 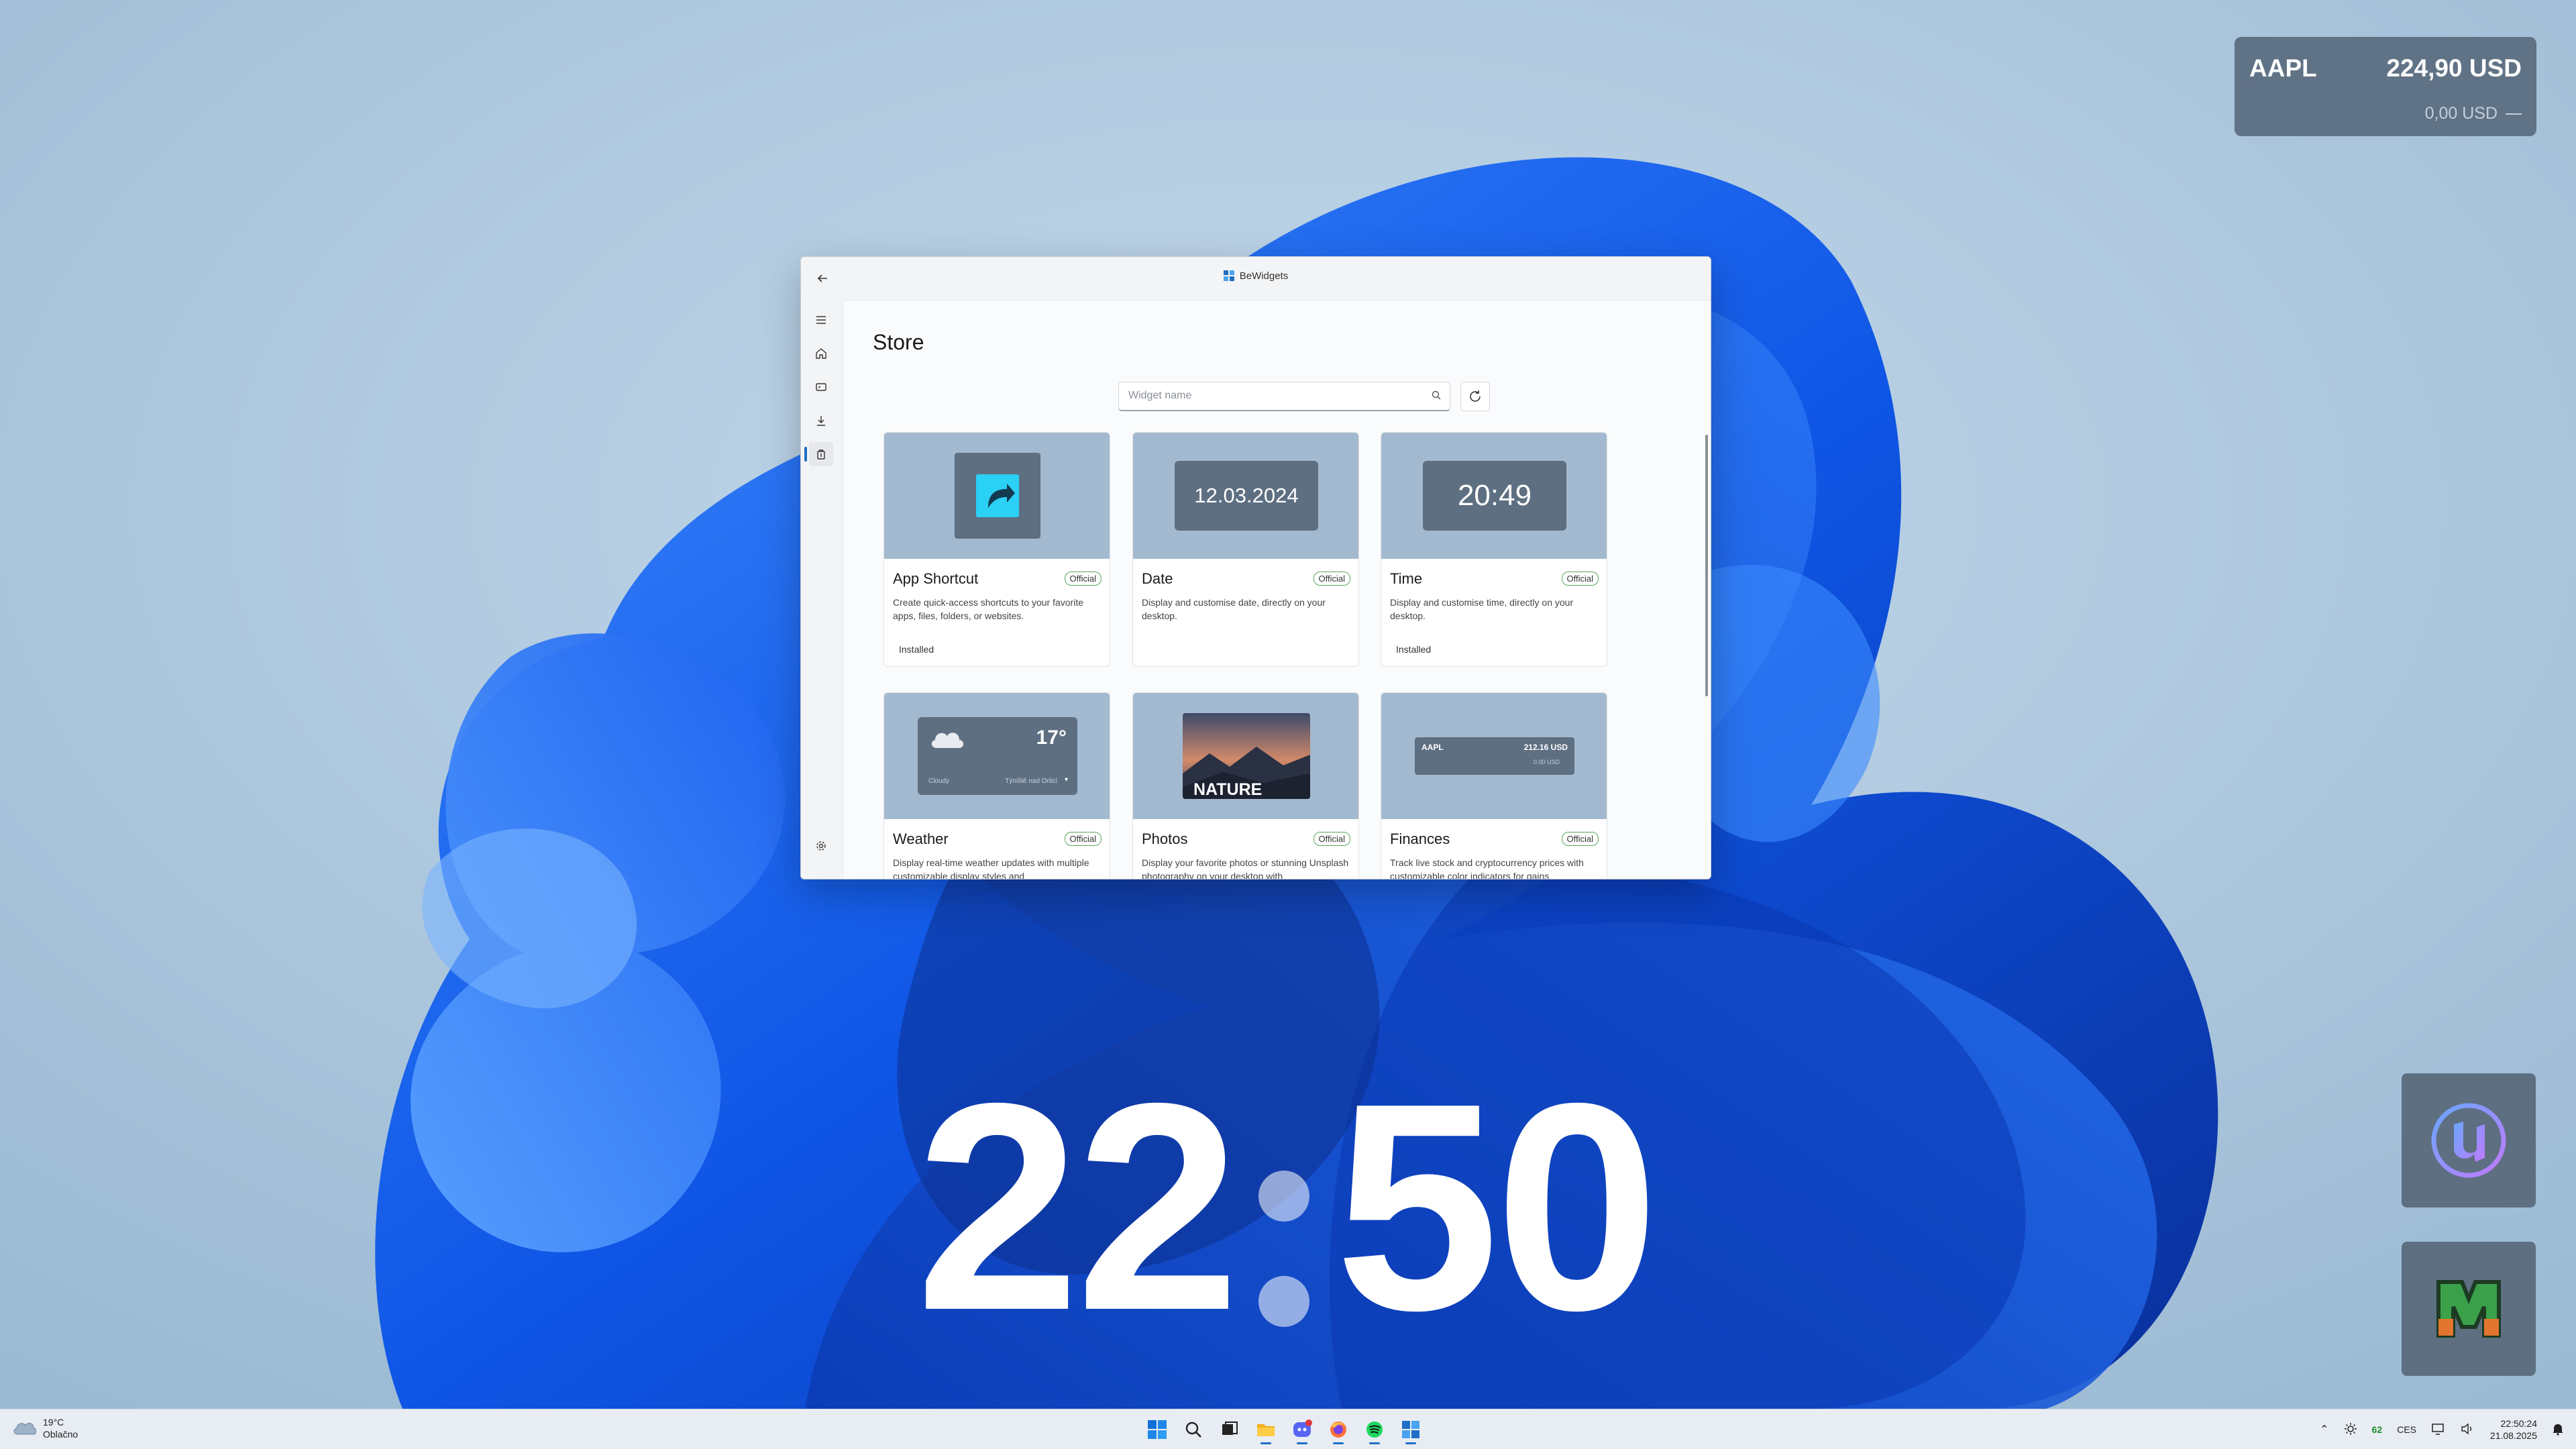 I want to click on card-title: App Shortcut, so click(x=936, y=578).